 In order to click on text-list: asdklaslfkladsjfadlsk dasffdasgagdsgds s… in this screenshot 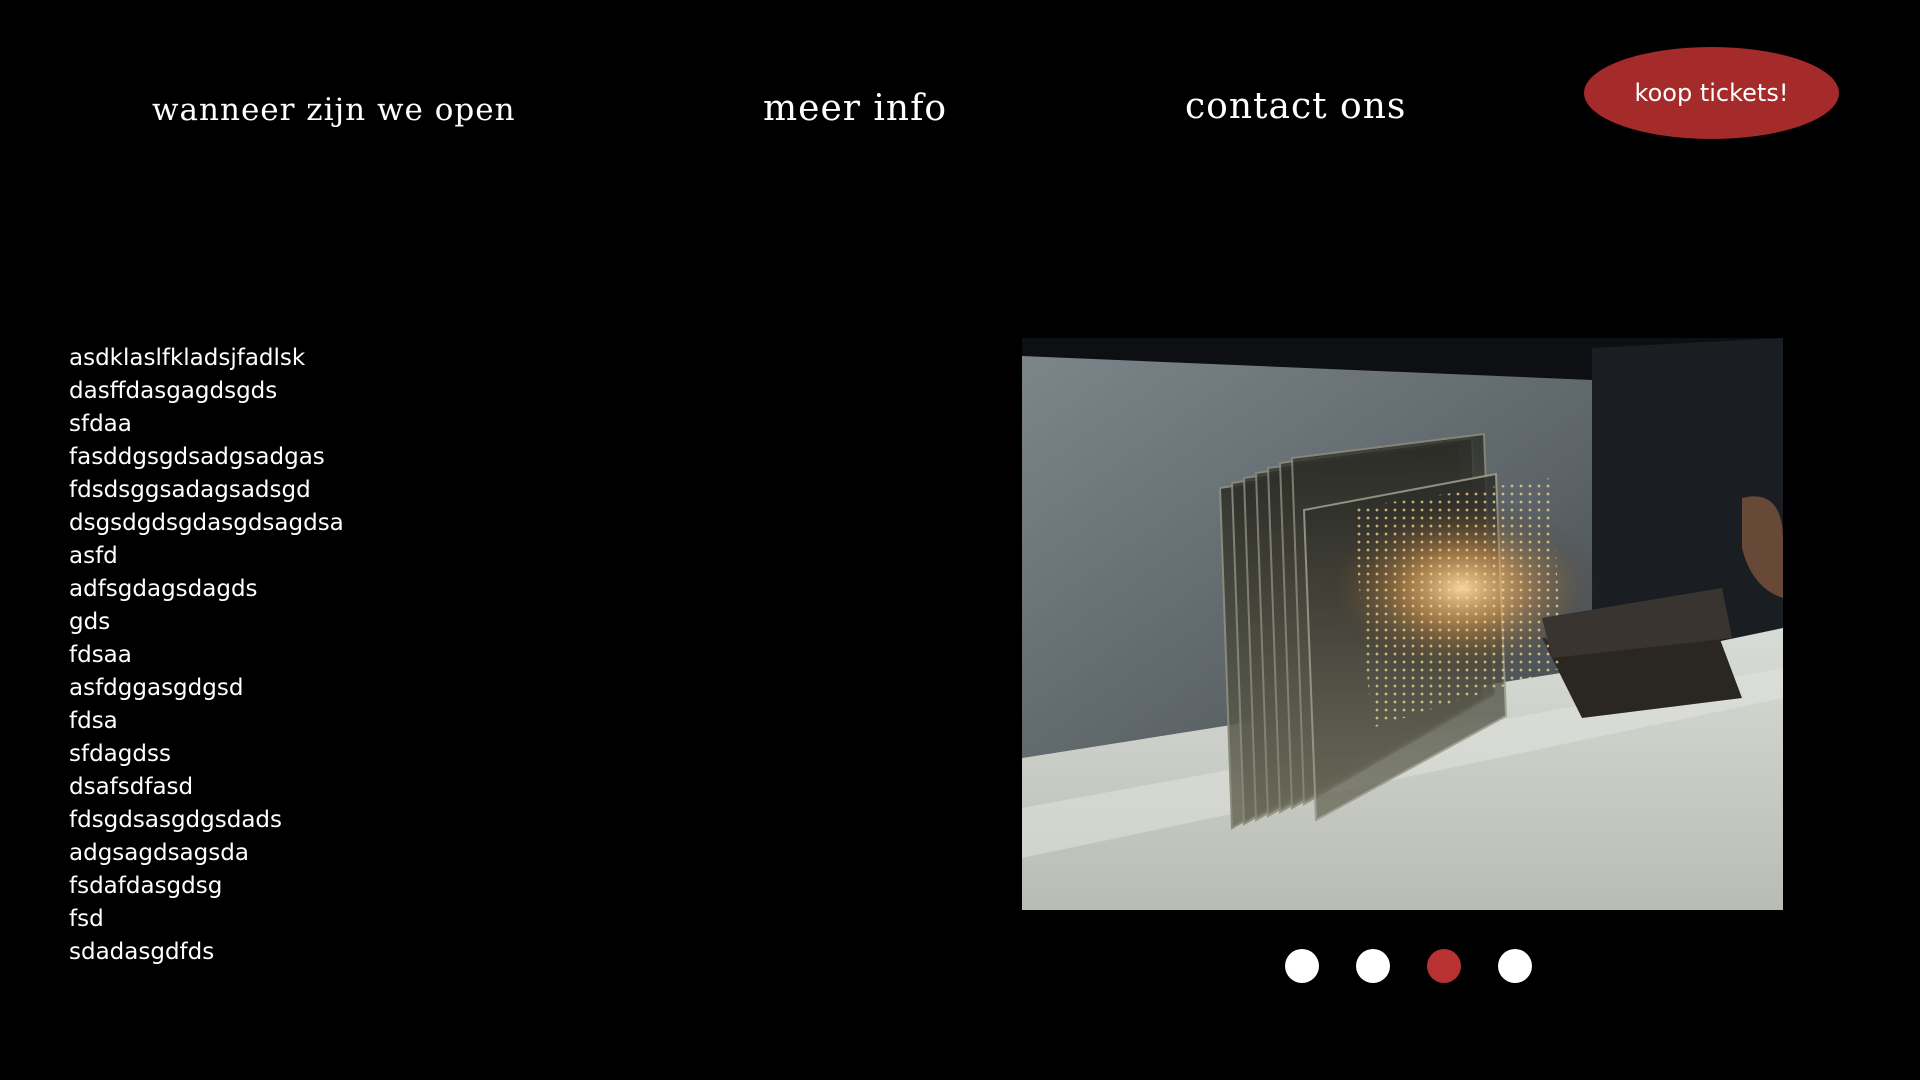, I will do `click(206, 655)`.